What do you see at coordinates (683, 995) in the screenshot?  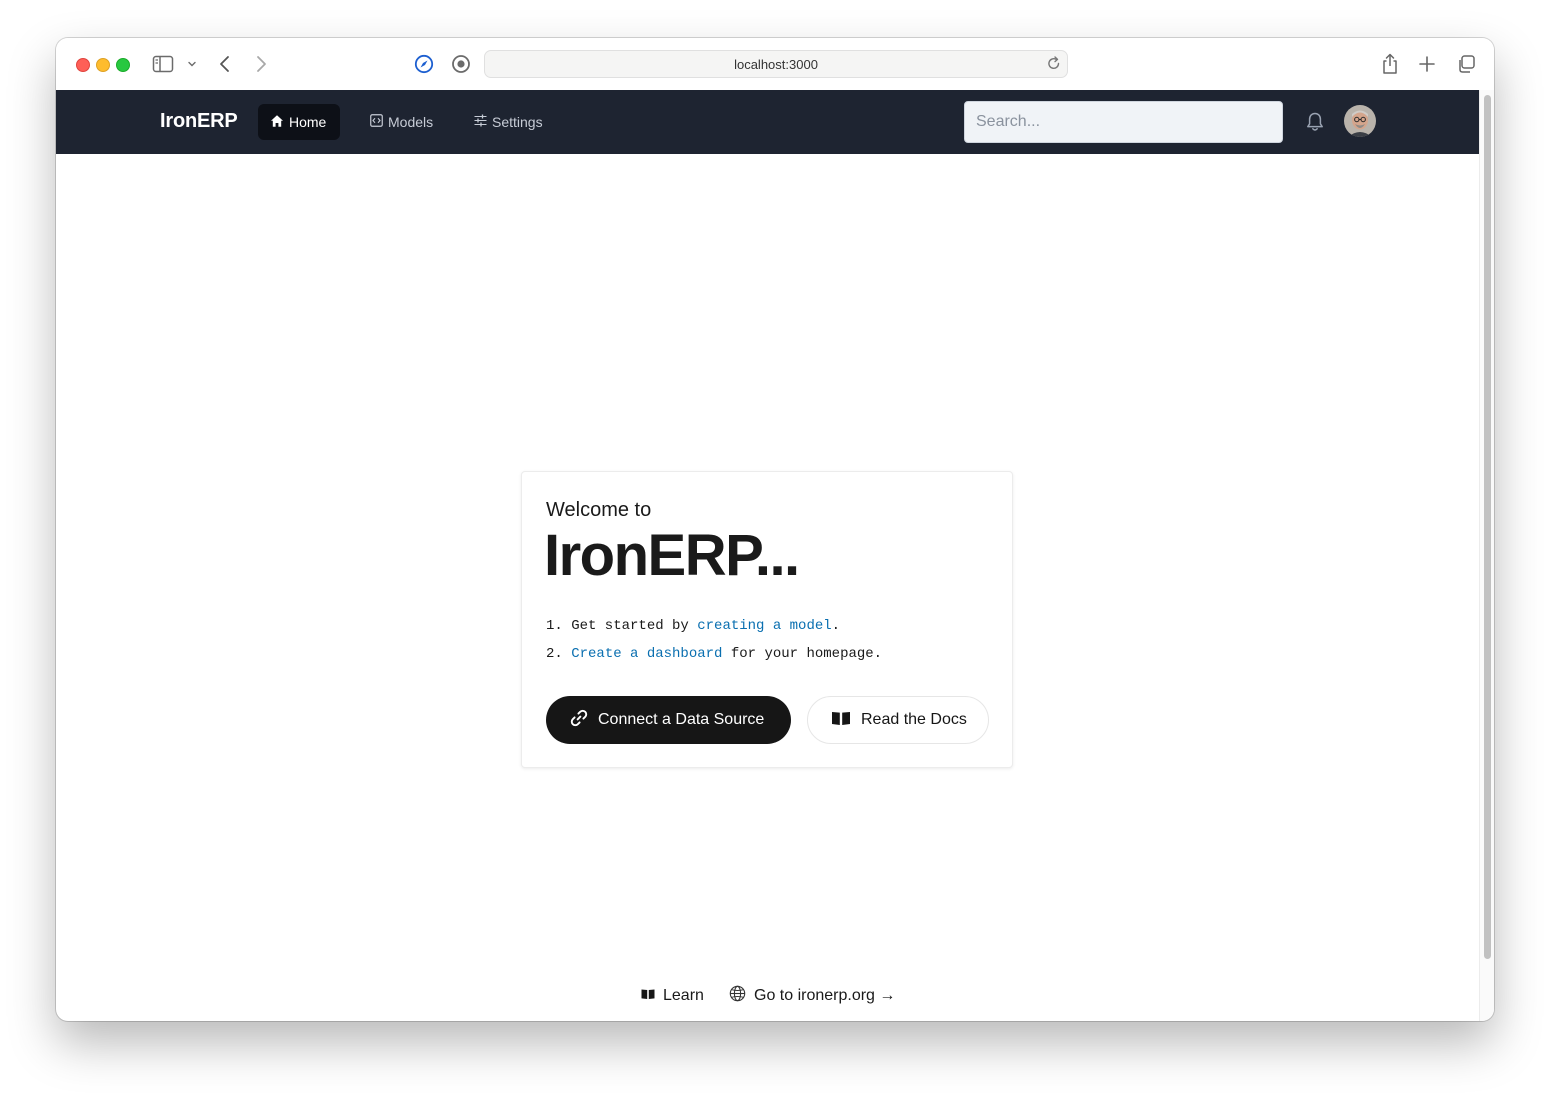 I see `footer-link-label: Learn` at bounding box center [683, 995].